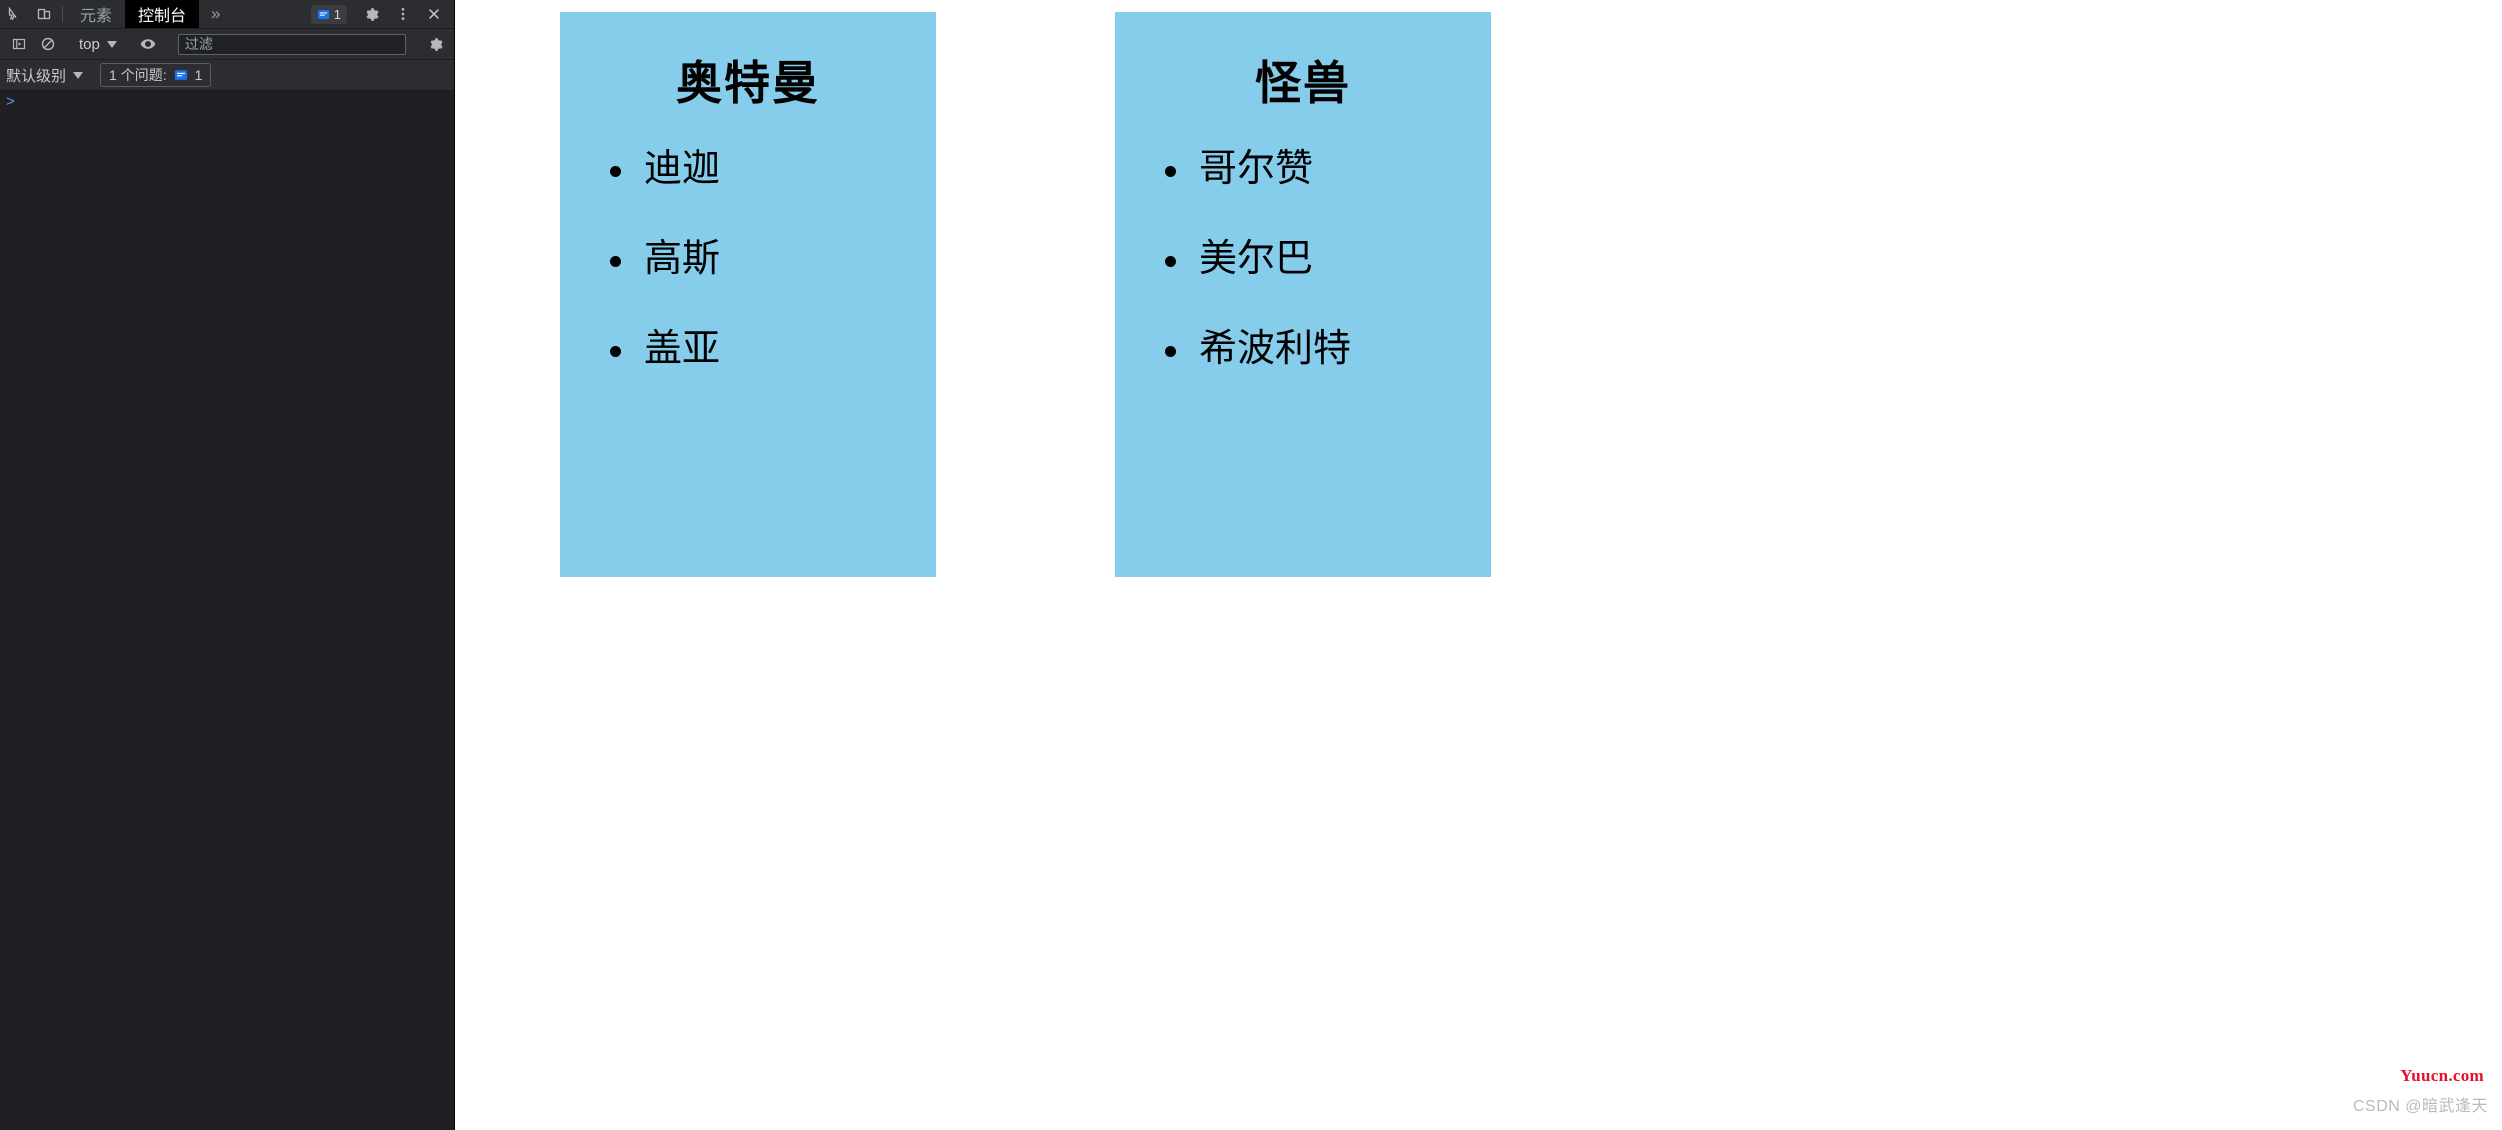 The image size is (2502, 1130). What do you see at coordinates (43, 14) in the screenshot?
I see `device-toolbar-icon` at bounding box center [43, 14].